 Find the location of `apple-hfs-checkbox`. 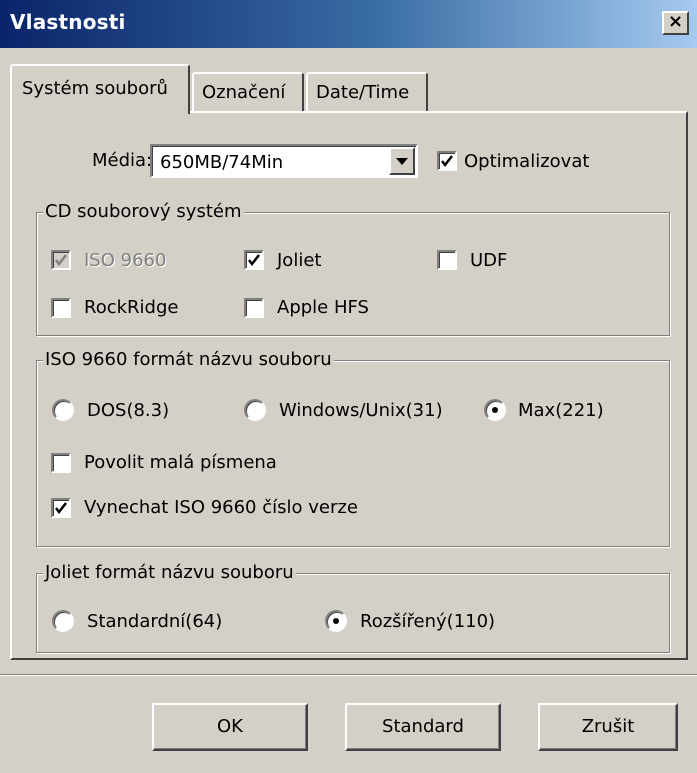

apple-hfs-checkbox is located at coordinates (254, 308).